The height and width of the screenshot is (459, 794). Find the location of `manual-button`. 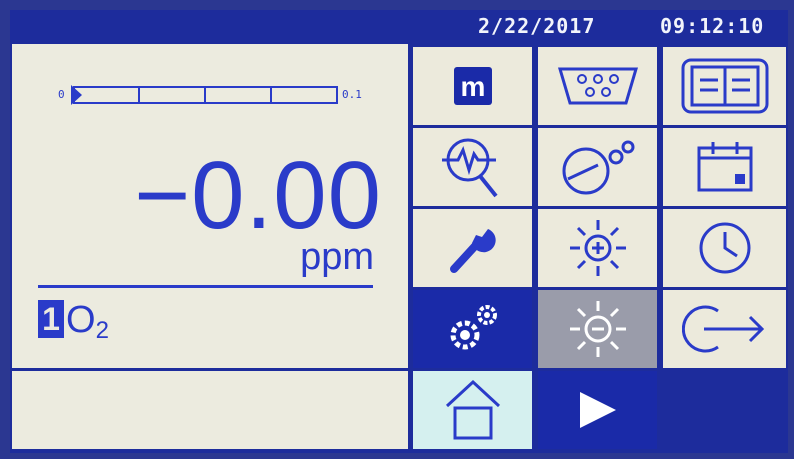

manual-button is located at coordinates (724, 86).